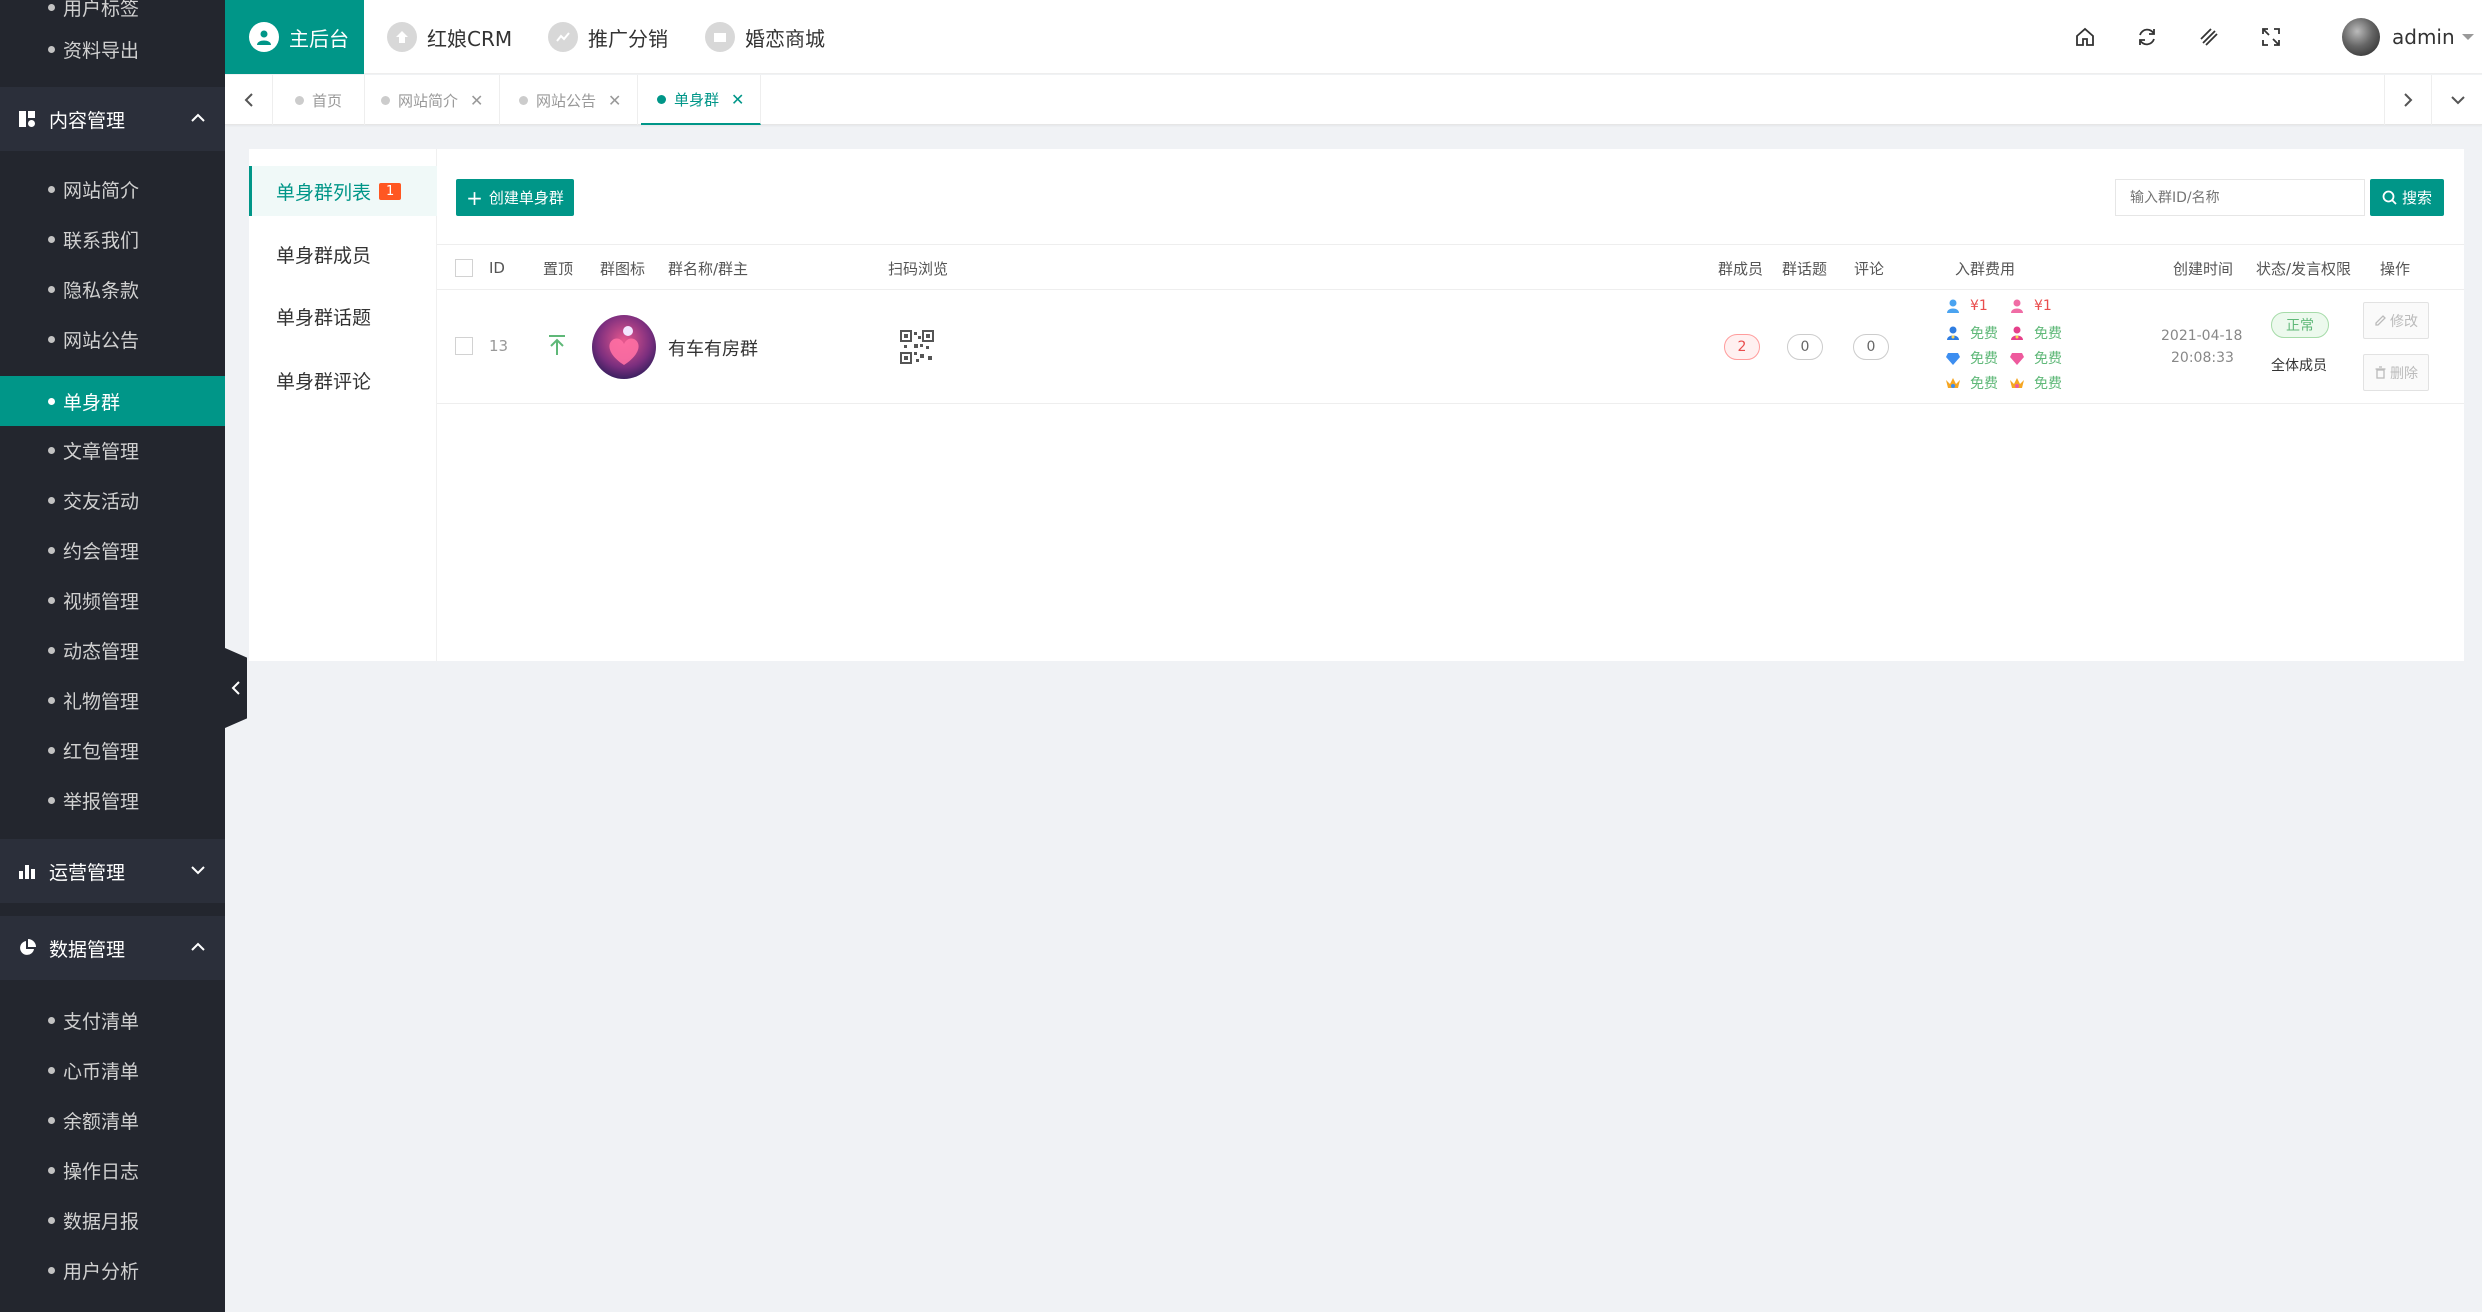 This screenshot has height=1312, width=2482. I want to click on chevron-right-icon, so click(2408, 100).